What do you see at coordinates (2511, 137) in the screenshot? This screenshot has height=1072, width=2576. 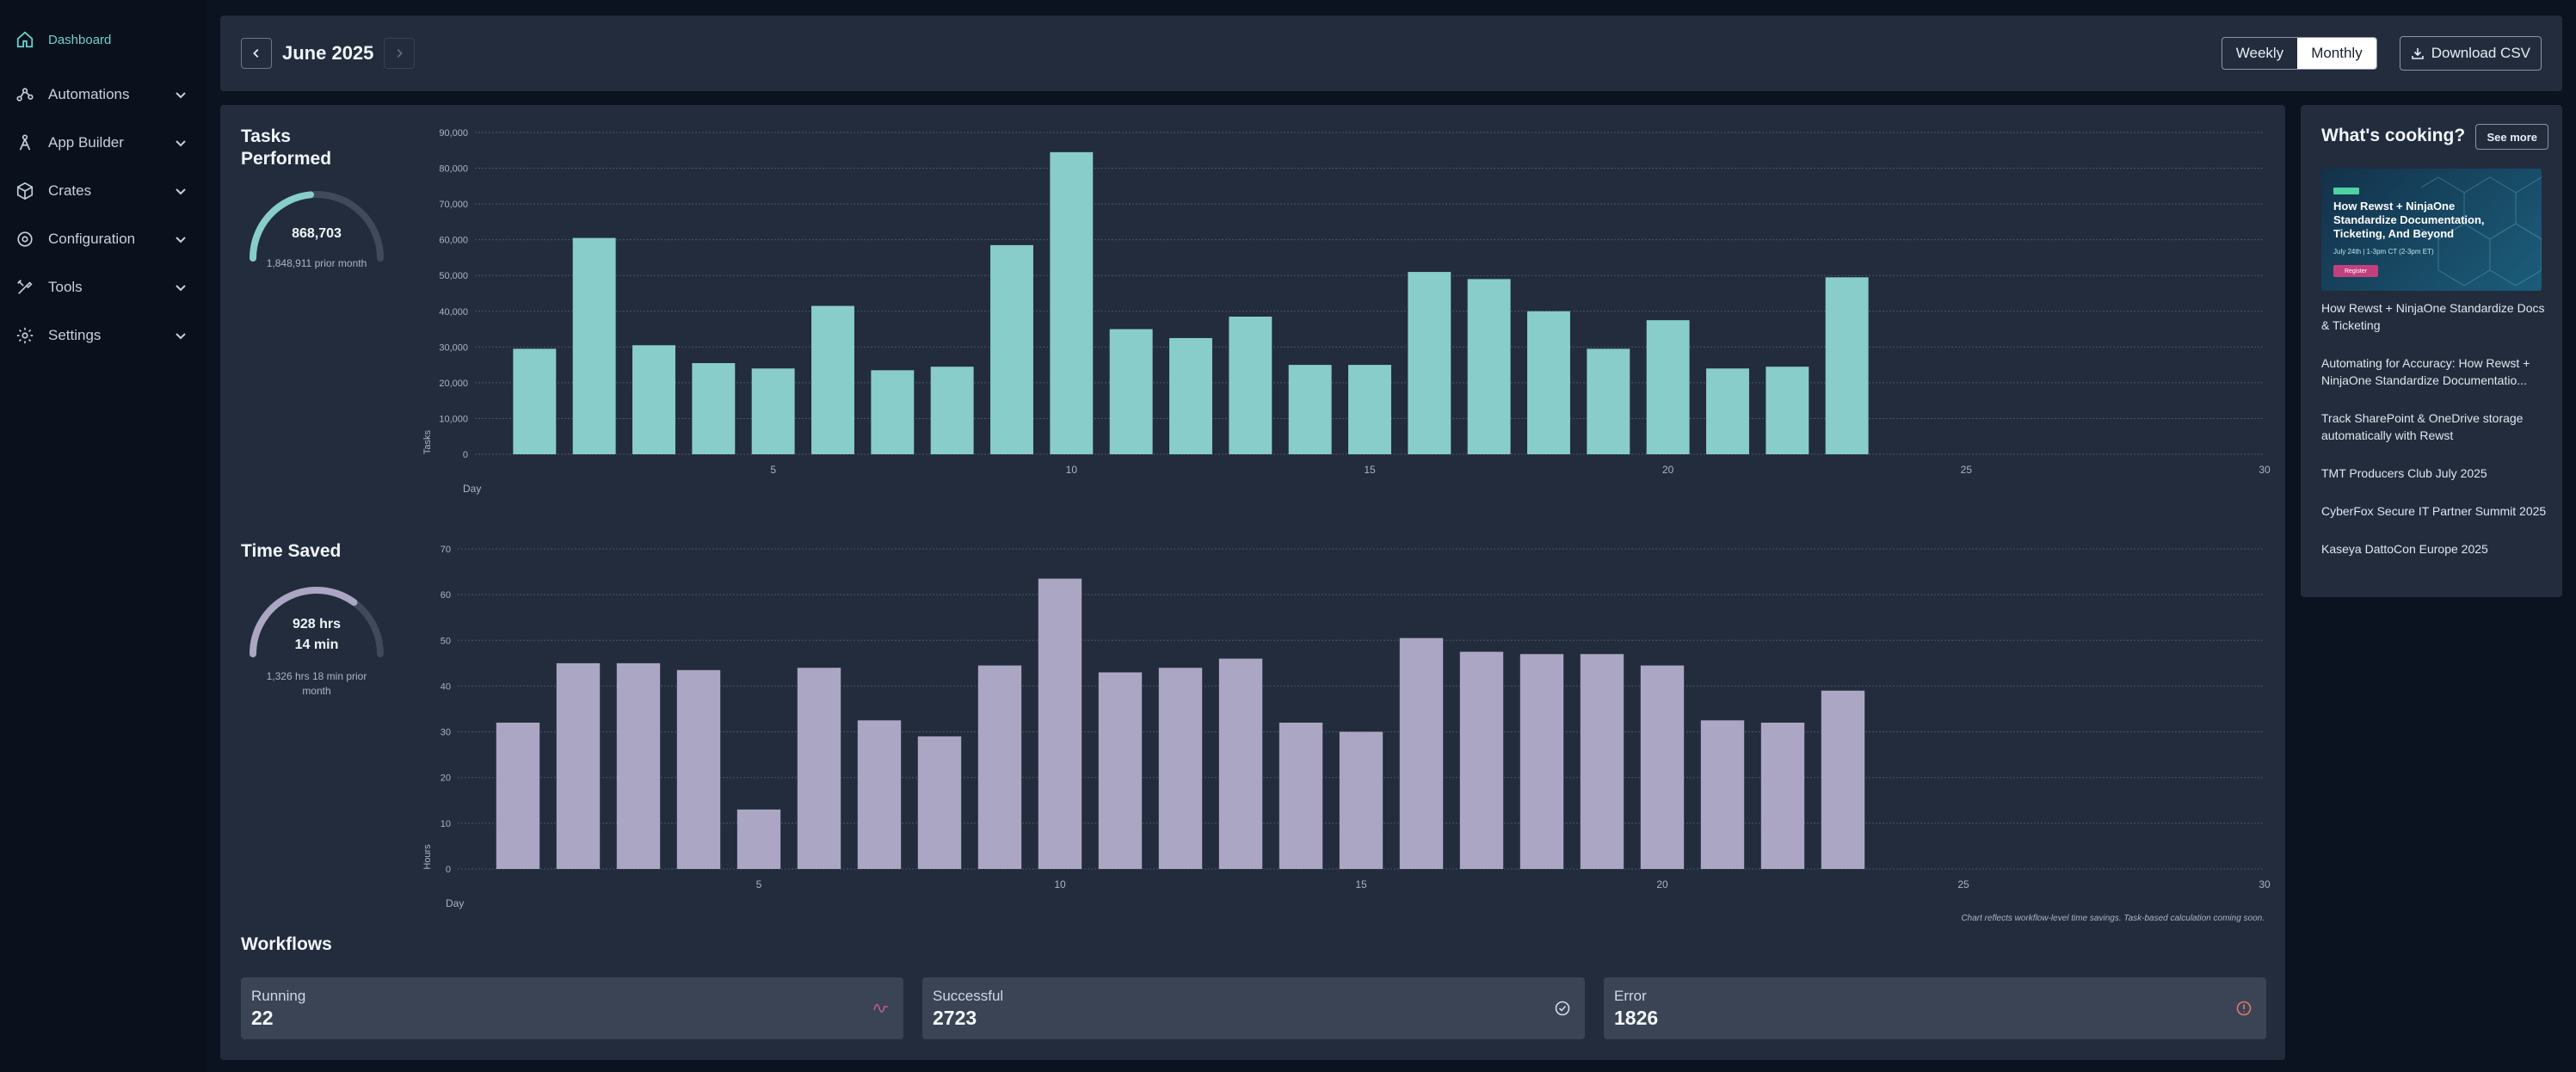 I see `see-more-button: See more` at bounding box center [2511, 137].